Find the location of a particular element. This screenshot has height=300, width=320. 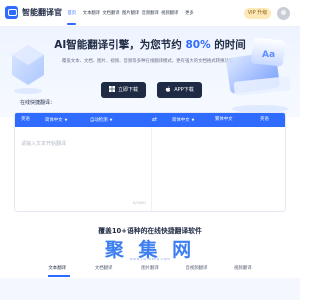

target-lang-traditional: 繁体中文 is located at coordinates (224, 120).